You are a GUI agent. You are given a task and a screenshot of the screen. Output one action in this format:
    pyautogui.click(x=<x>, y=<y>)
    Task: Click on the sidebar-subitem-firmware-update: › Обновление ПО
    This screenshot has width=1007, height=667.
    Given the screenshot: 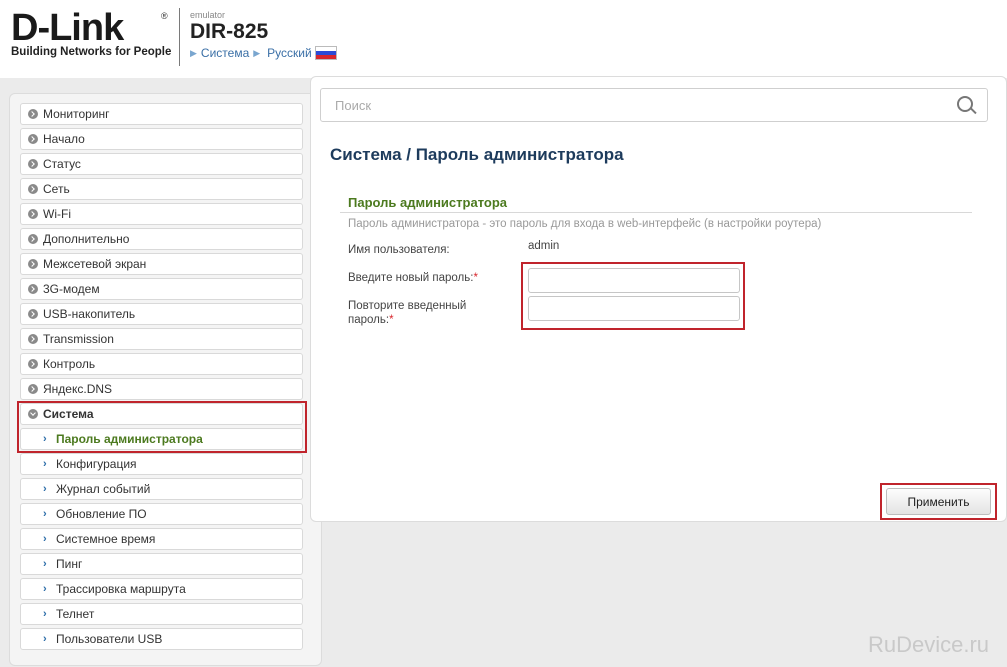 What is the action you would take?
    pyautogui.click(x=161, y=514)
    